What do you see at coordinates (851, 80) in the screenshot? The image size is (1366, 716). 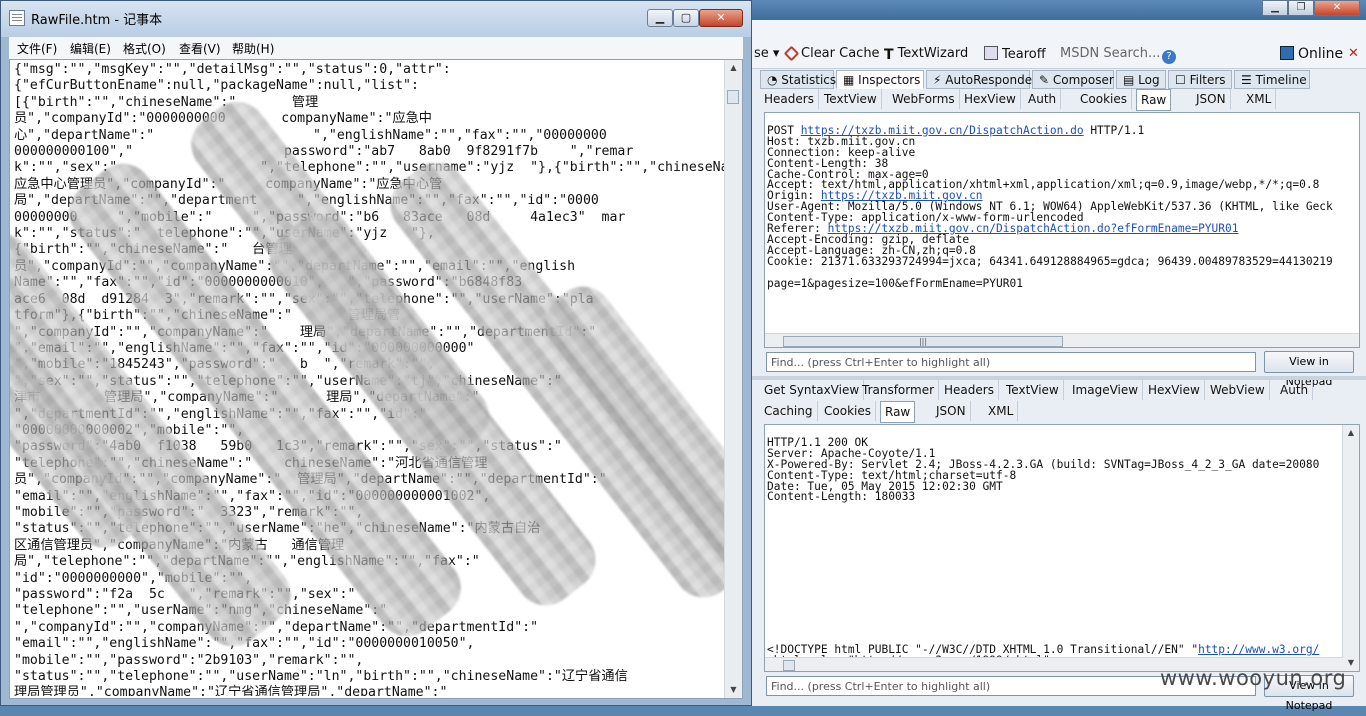 I see `inspectors-icon: ▦` at bounding box center [851, 80].